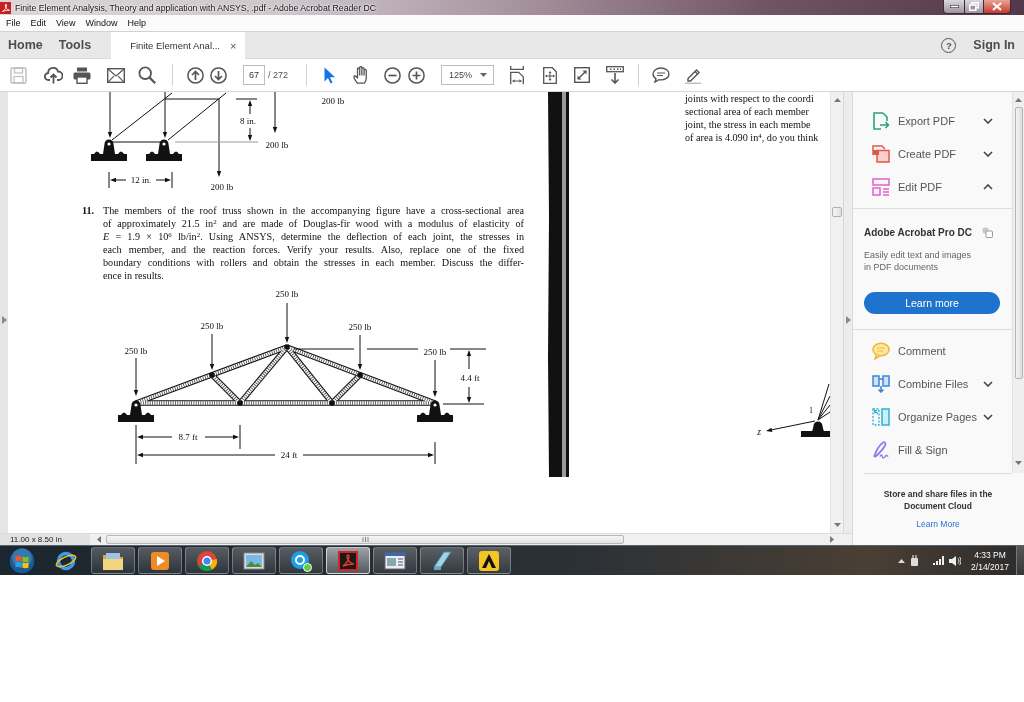  Describe the element at coordinates (517, 75) in the screenshot. I see `page-width-icon` at that location.